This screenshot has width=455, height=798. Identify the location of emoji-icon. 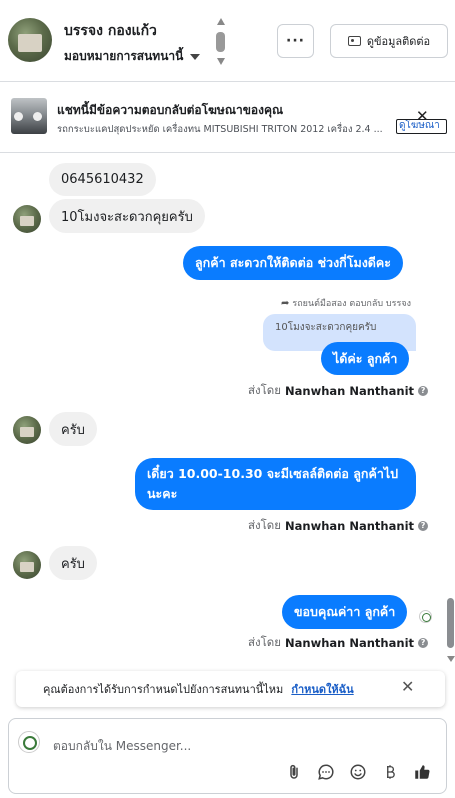
(358, 772).